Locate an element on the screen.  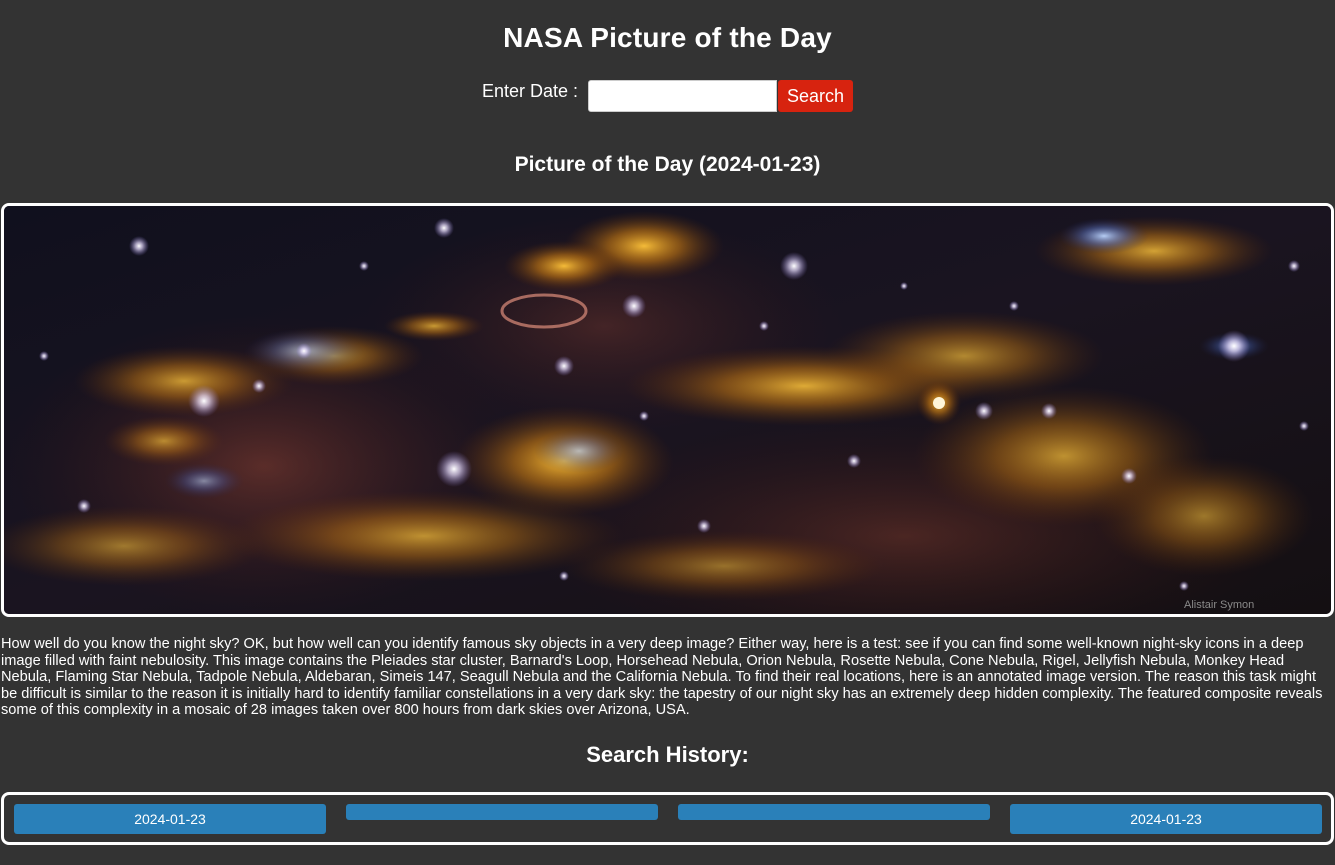
app-title: NASA Picture of the Day is located at coordinates (667, 37).